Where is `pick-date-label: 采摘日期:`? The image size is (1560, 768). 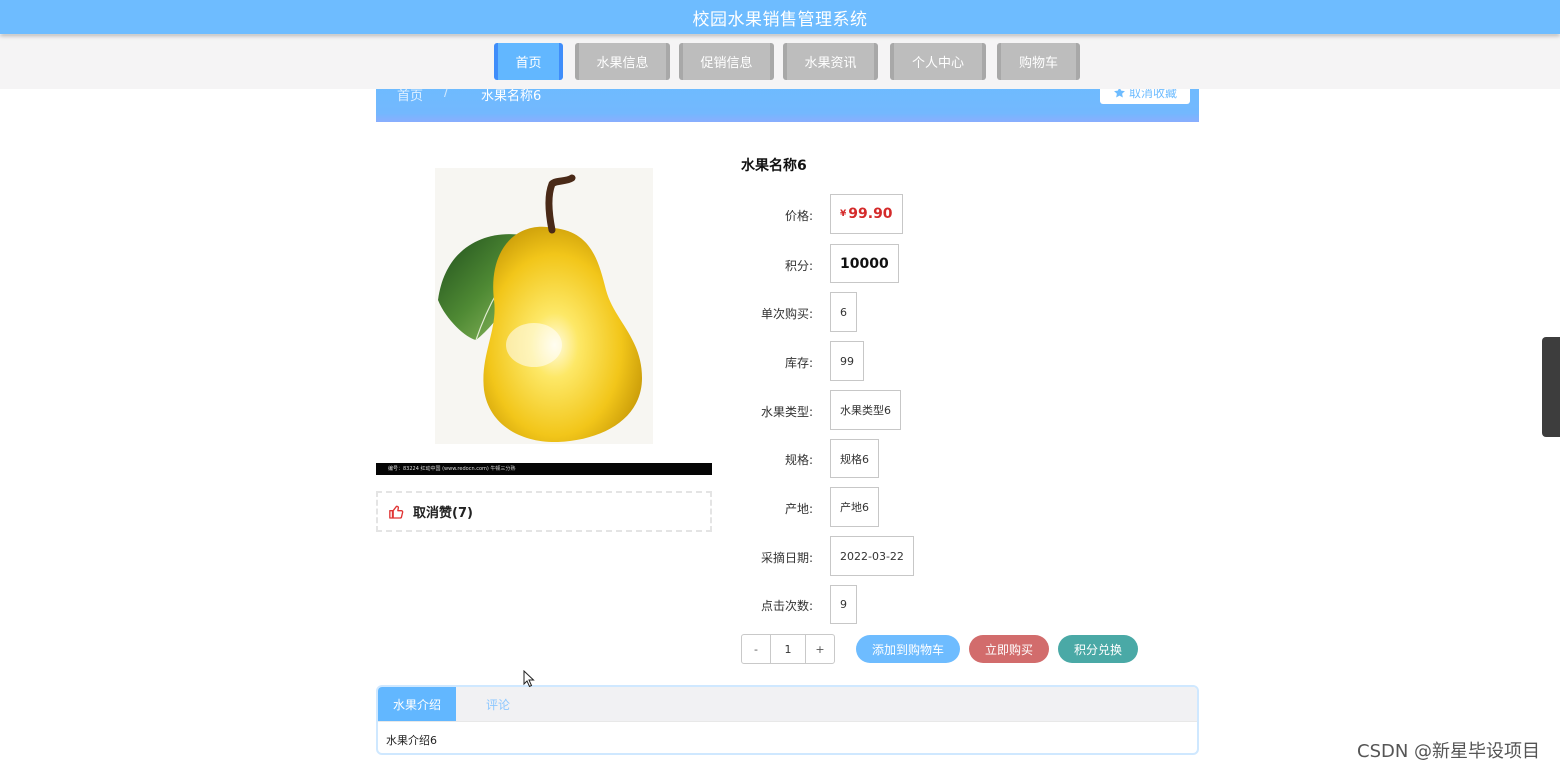 pick-date-label: 采摘日期: is located at coordinates (786, 558).